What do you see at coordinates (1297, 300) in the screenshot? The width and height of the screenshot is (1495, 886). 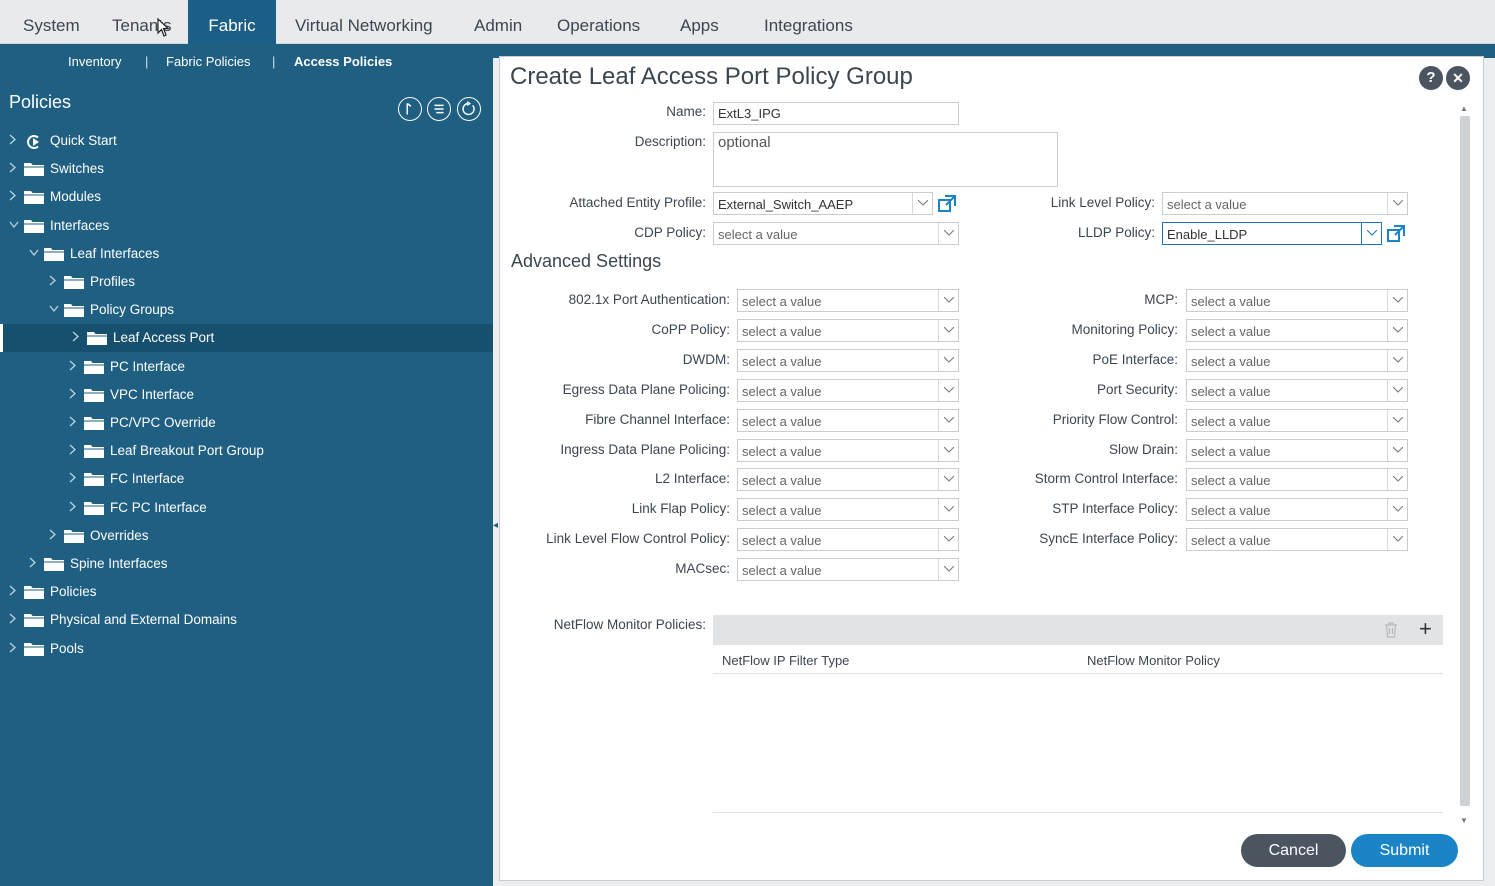 I see `mcp-select: select a value` at bounding box center [1297, 300].